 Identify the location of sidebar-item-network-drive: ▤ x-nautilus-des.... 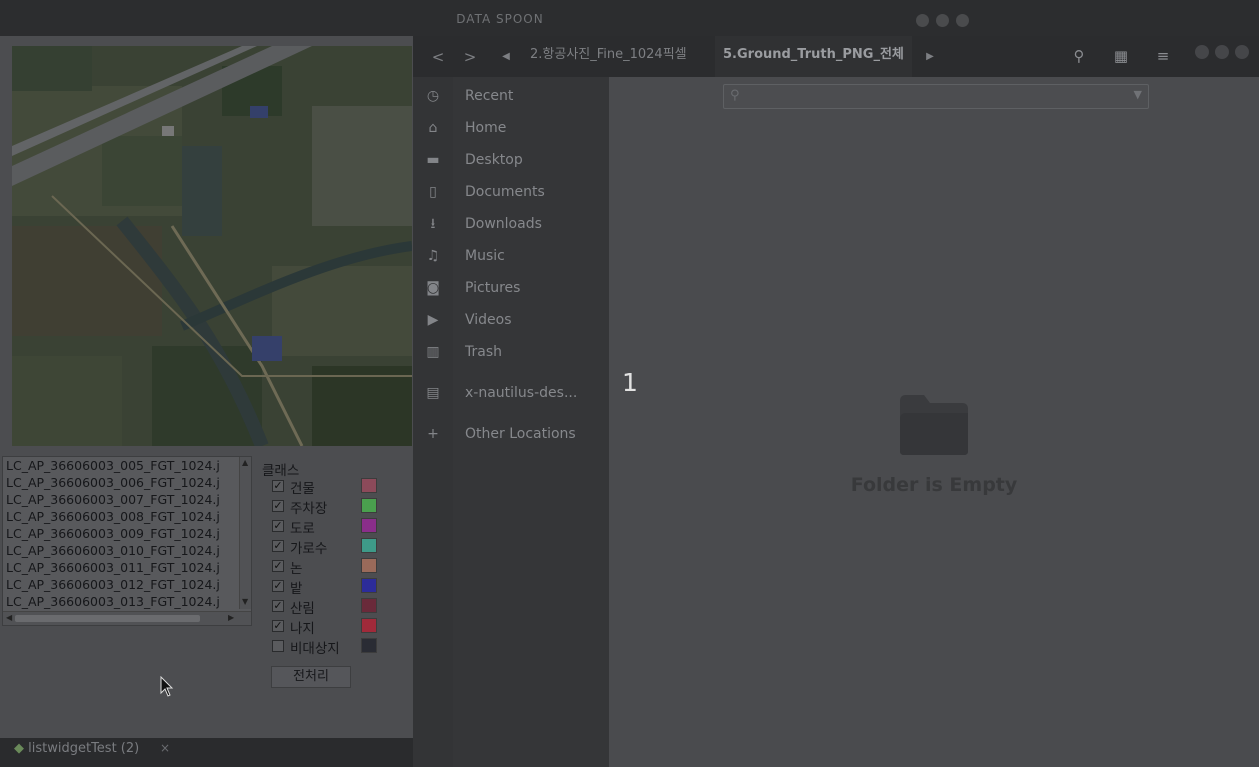
(511, 393).